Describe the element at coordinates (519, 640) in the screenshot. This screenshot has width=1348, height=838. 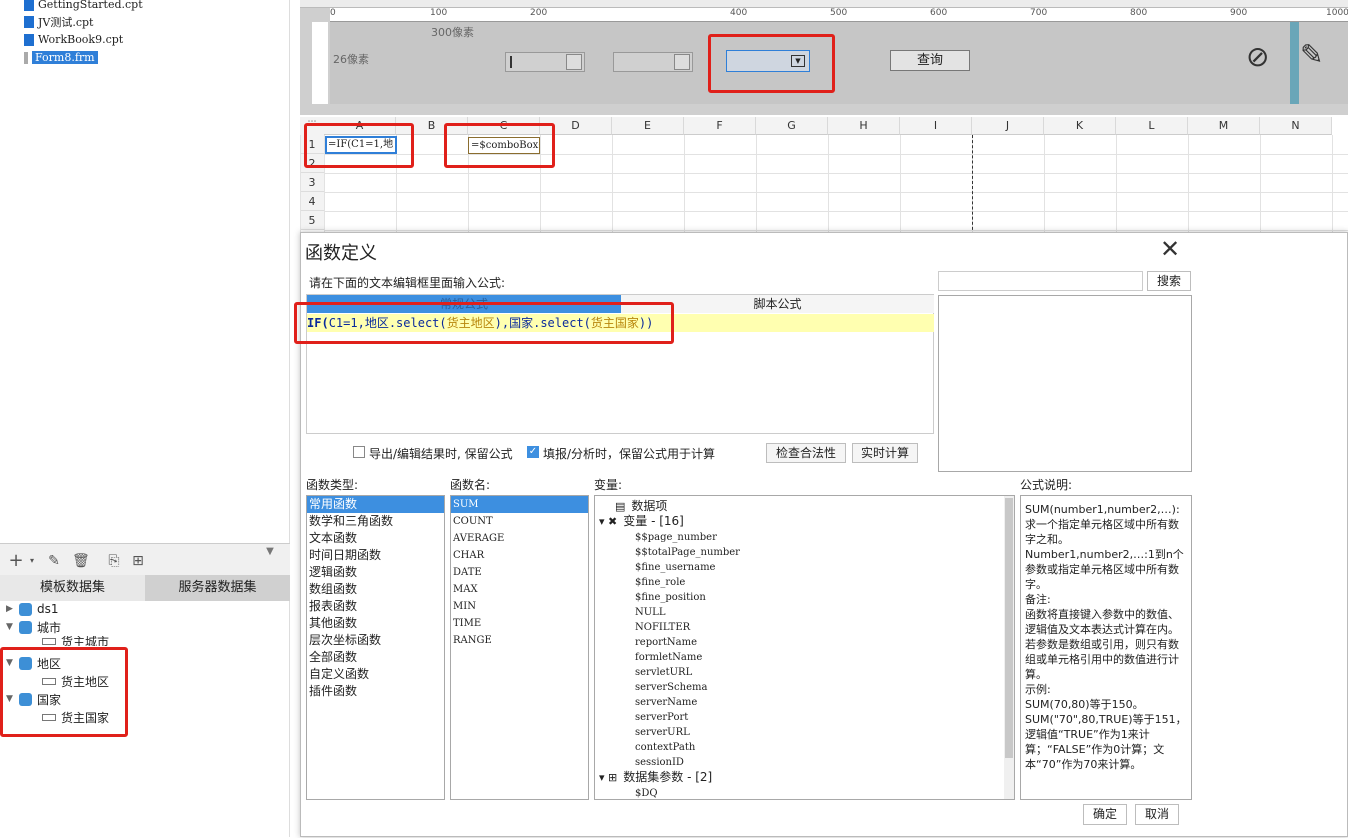
I see `fn-name-item: RANGE` at that location.